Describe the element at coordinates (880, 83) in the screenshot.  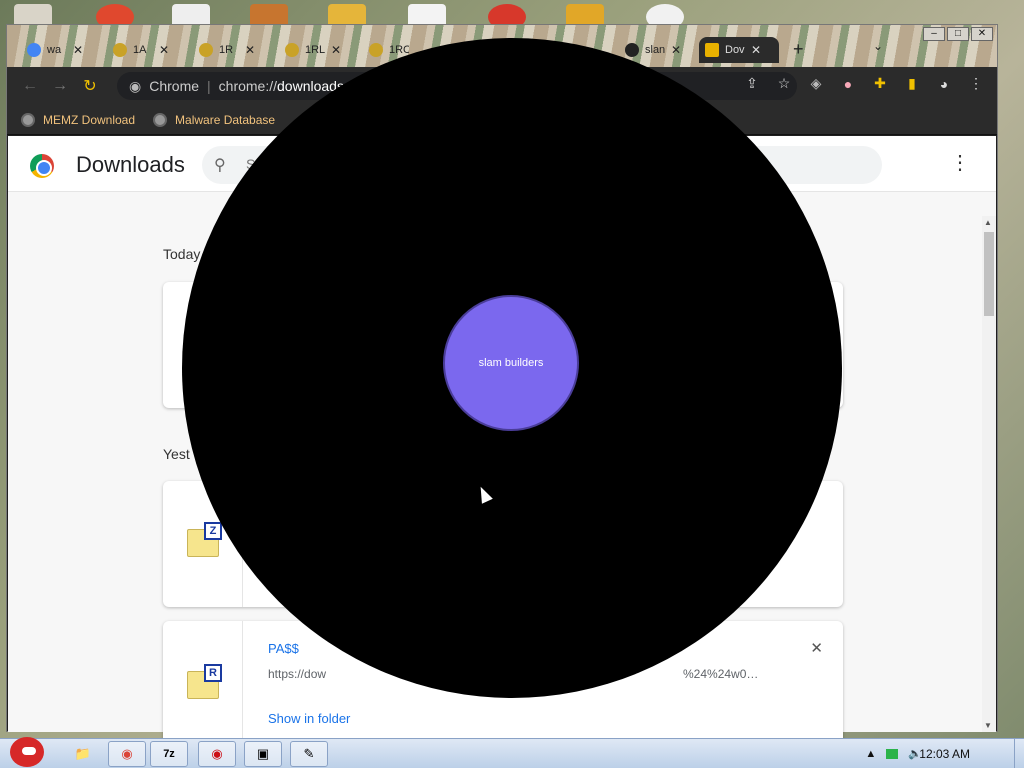
I see `puzzle-icon: ✚` at that location.